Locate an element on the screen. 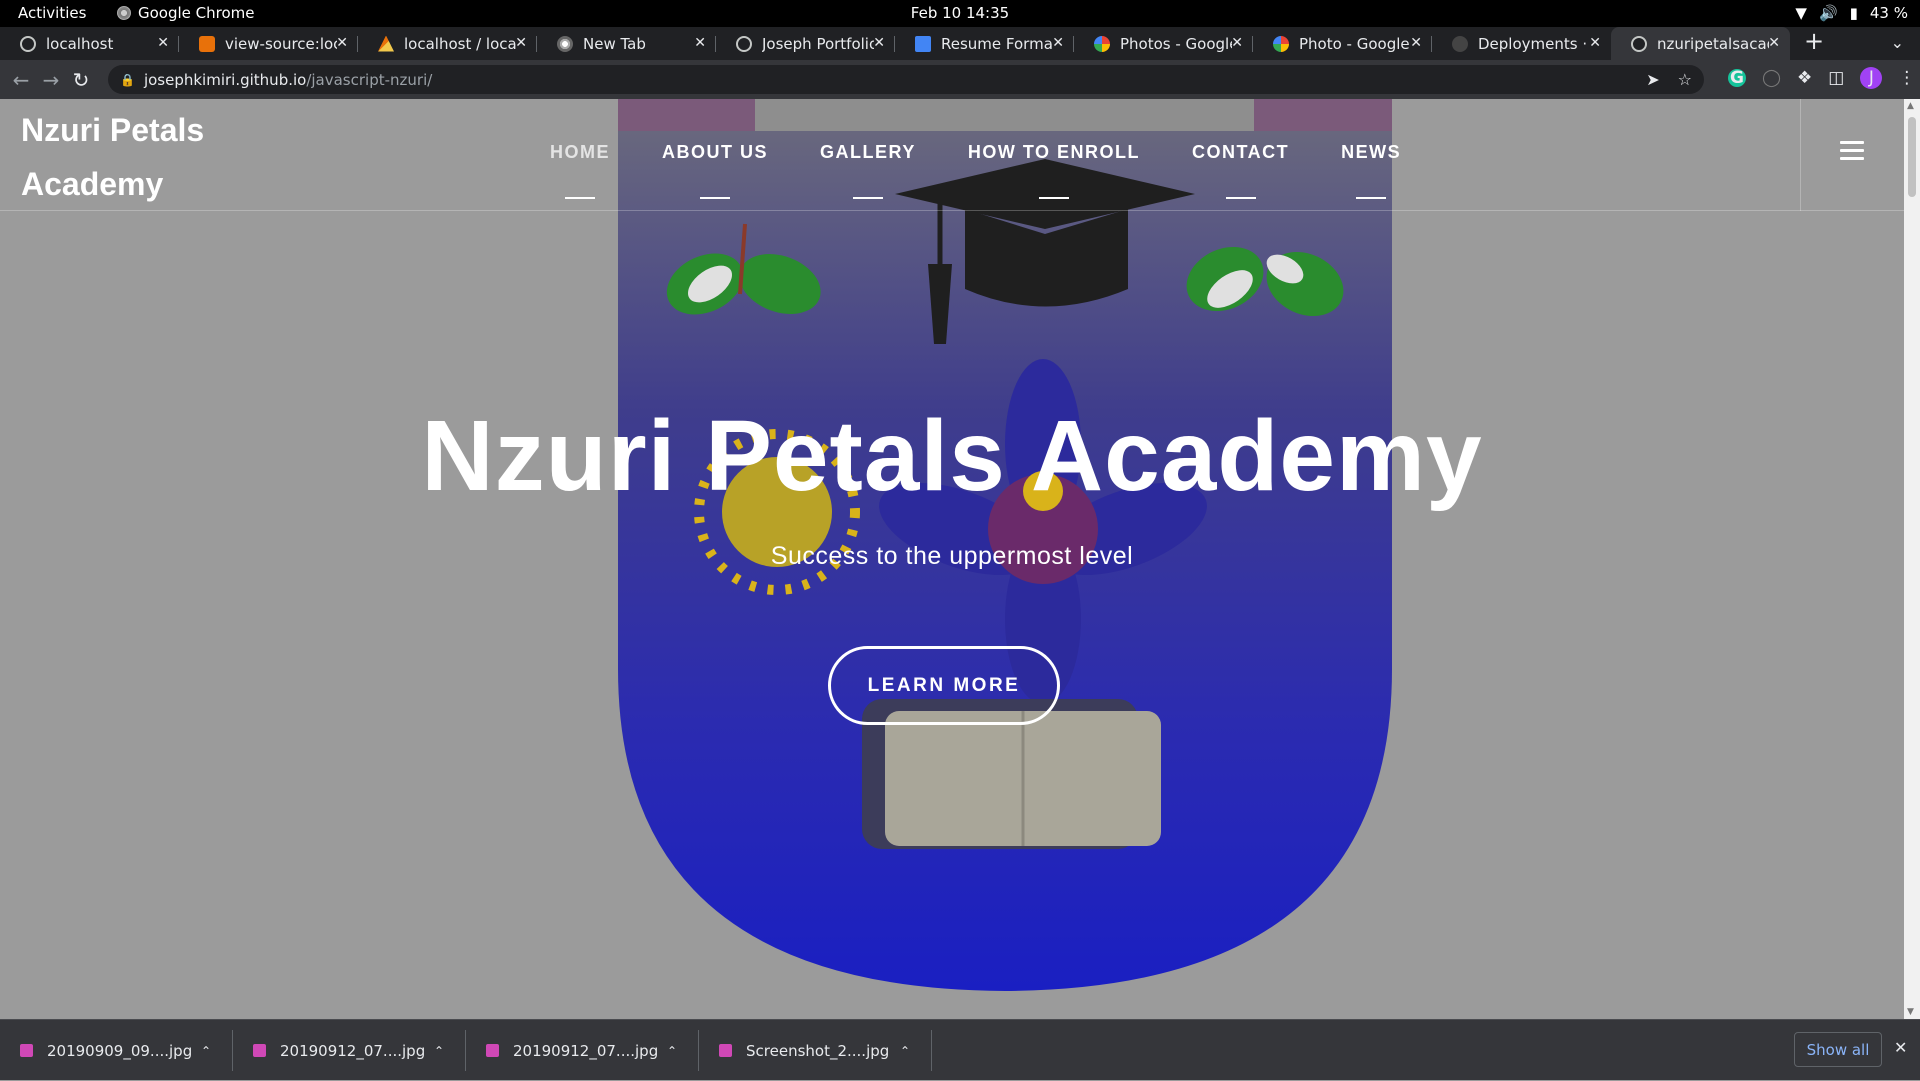 Image resolution: width=1920 pixels, height=1081 pixels. nav-item-label: GALLERY is located at coordinates (868, 152).